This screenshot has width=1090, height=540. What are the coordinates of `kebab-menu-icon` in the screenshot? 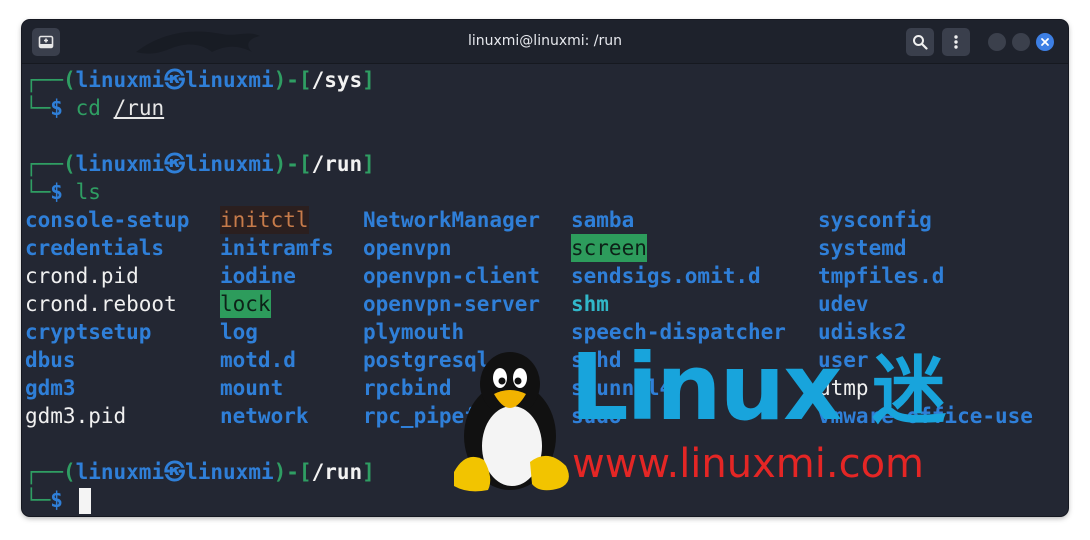 It's located at (956, 42).